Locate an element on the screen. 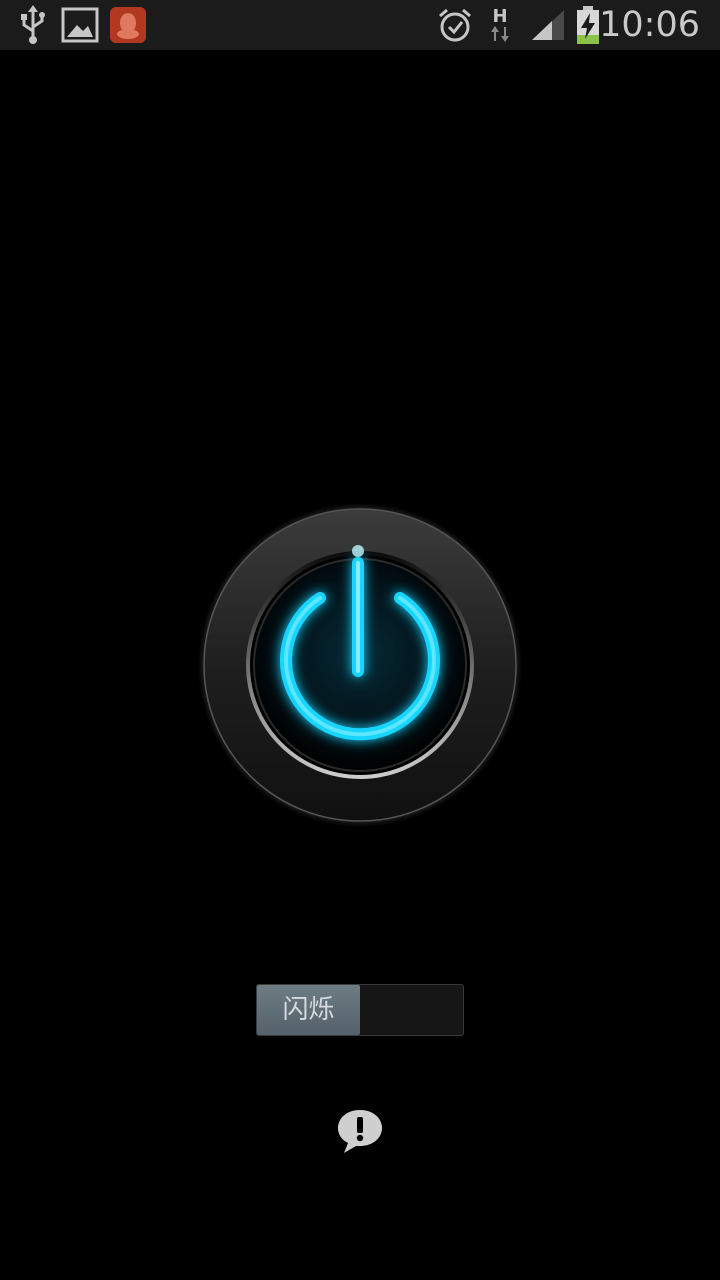  status-bar: H 10:06 is located at coordinates (360, 25).